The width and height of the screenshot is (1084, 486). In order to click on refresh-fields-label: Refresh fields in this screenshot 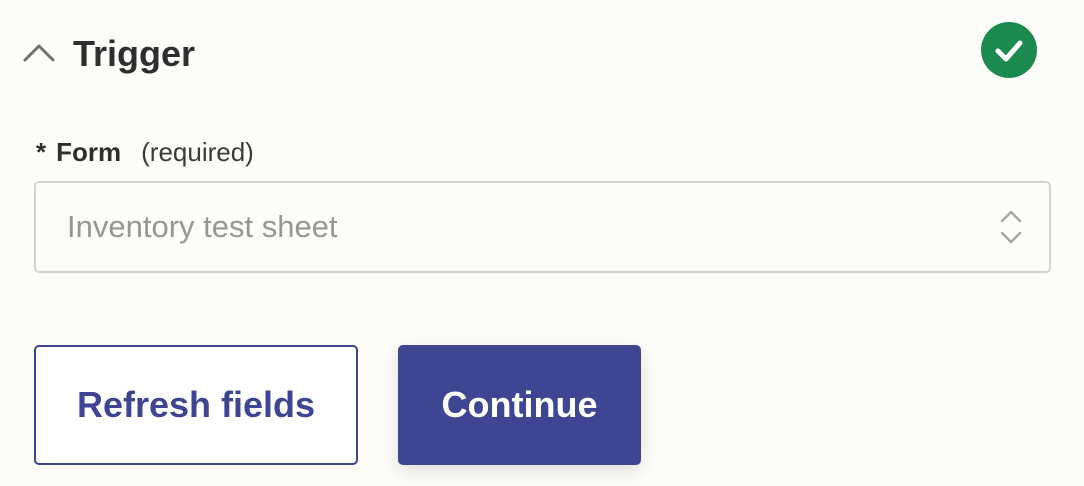, I will do `click(196, 404)`.